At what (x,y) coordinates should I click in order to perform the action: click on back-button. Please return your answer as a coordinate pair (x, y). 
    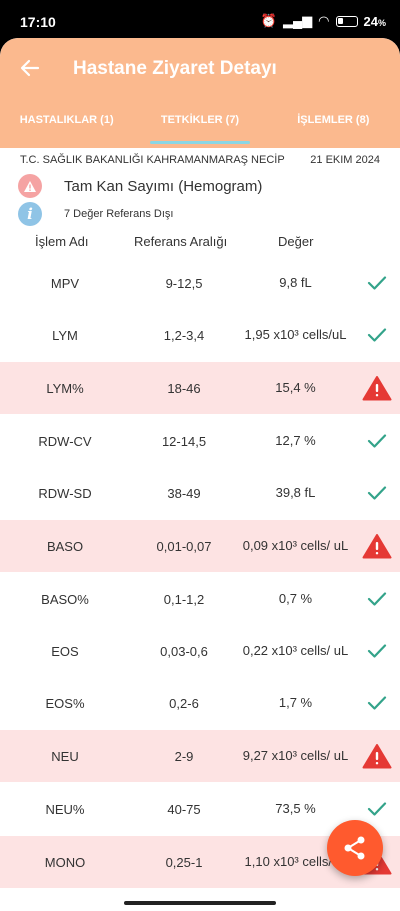
    Looking at the image, I should click on (30, 68).